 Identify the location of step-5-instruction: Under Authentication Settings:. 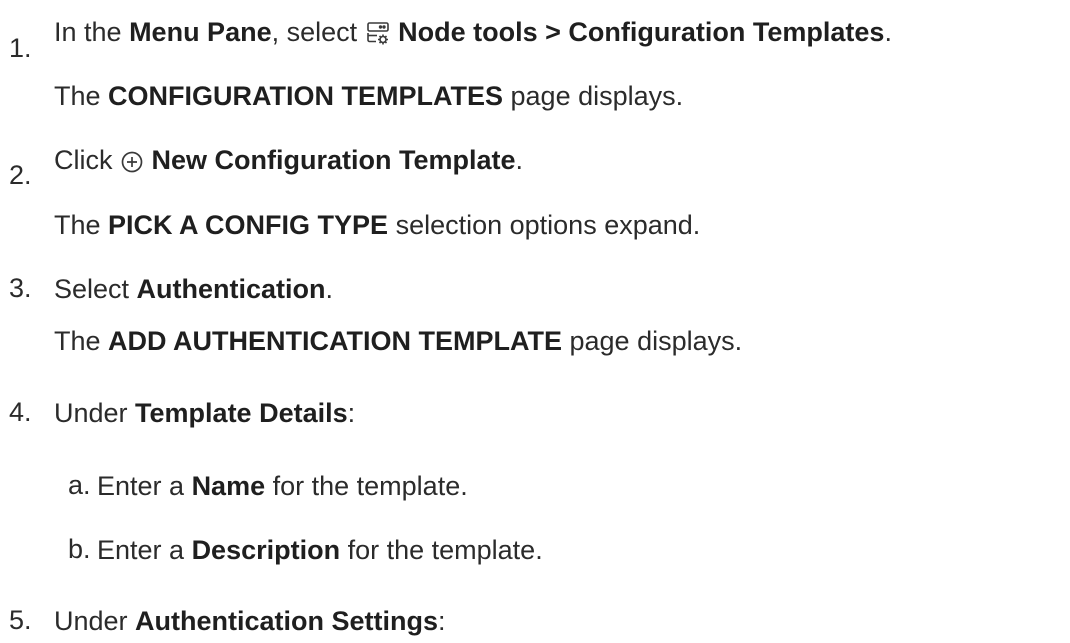
(250, 621).